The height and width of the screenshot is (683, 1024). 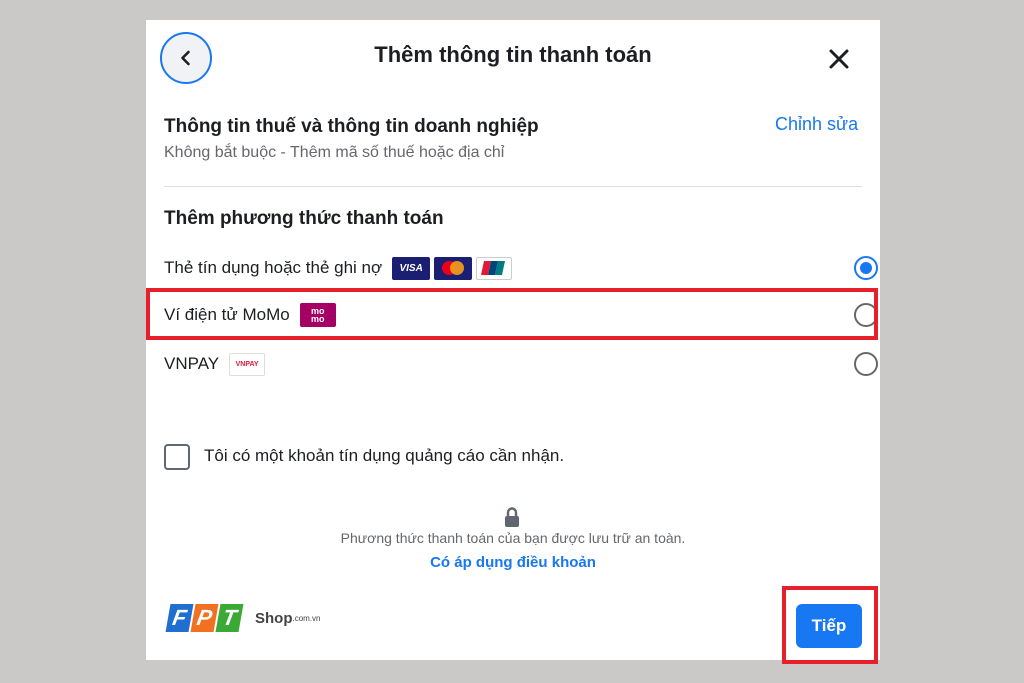 What do you see at coordinates (816, 124) in the screenshot?
I see `edit-link: Chỉnh sửa` at bounding box center [816, 124].